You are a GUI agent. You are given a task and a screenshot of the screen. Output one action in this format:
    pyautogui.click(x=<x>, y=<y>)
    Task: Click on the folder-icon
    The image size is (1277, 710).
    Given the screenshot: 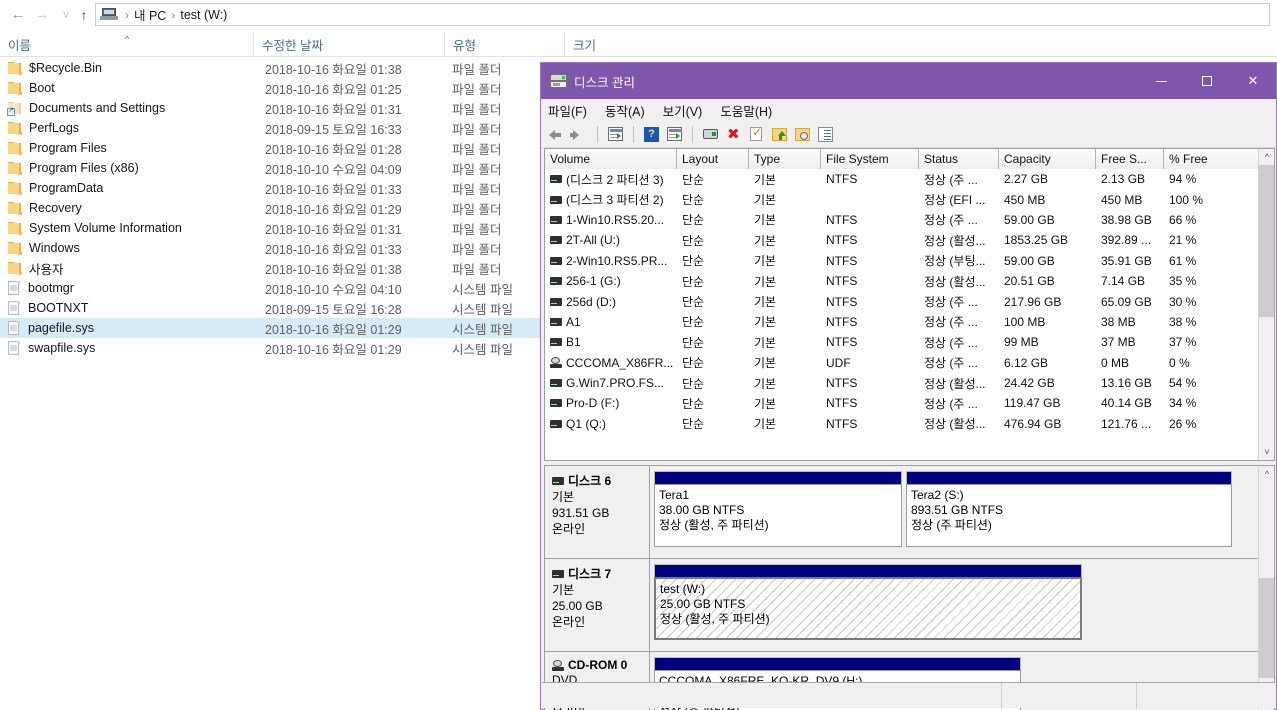 What is the action you would take?
    pyautogui.click(x=15, y=168)
    